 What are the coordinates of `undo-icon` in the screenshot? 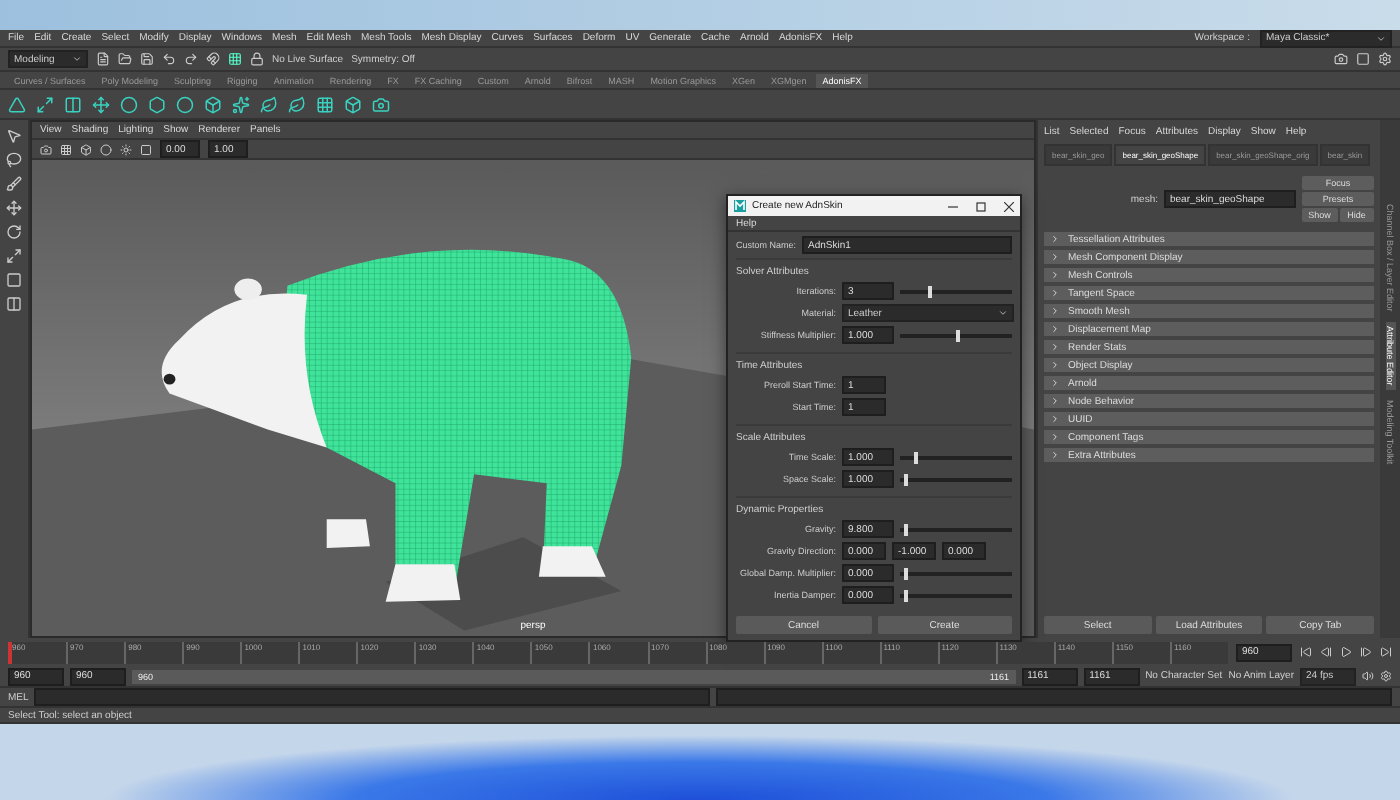 It's located at (169, 59).